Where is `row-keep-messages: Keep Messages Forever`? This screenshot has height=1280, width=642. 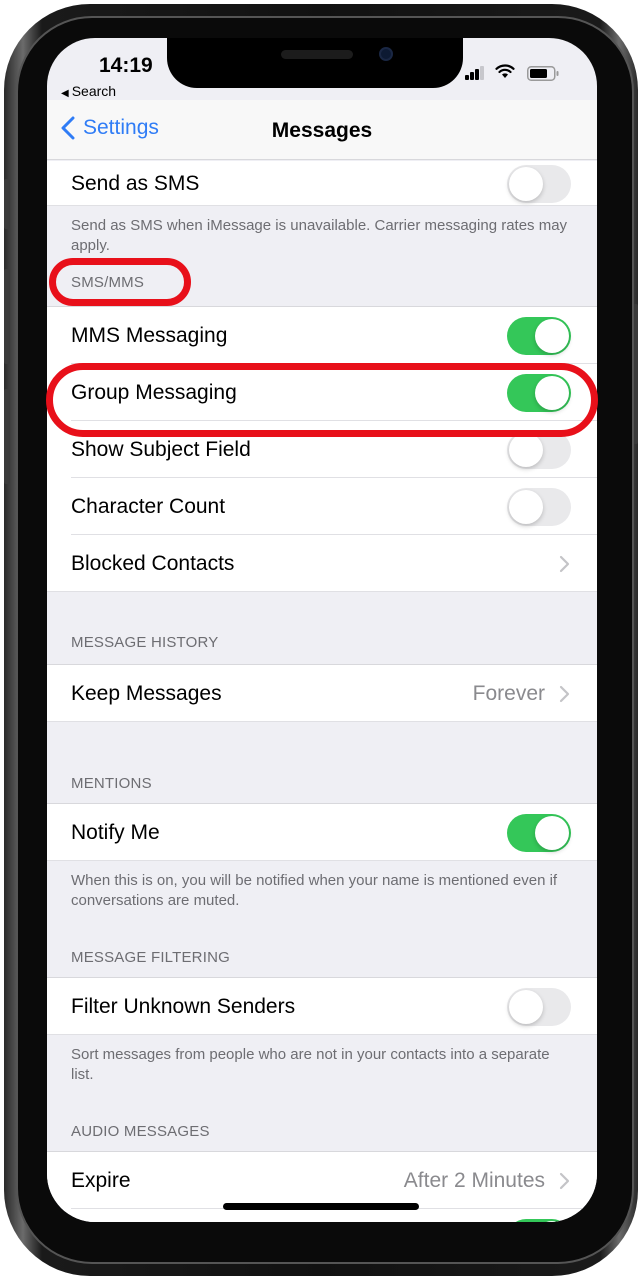
row-keep-messages: Keep Messages Forever is located at coordinates (322, 693).